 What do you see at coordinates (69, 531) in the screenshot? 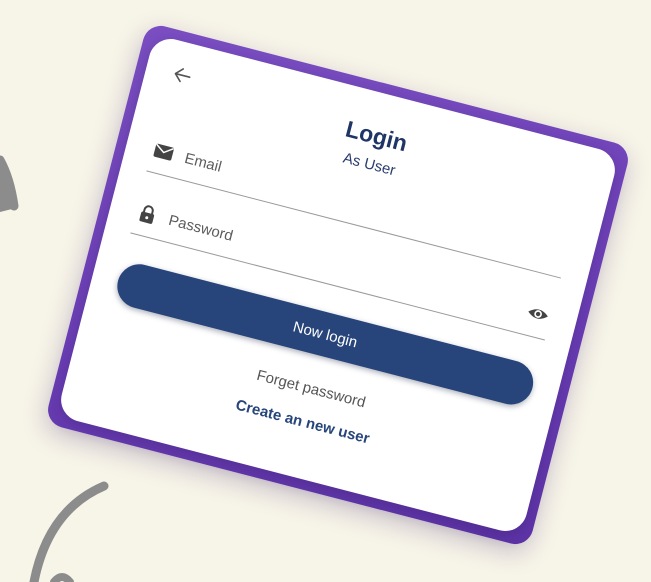
I see `decorative-arrow-bottom-icon` at bounding box center [69, 531].